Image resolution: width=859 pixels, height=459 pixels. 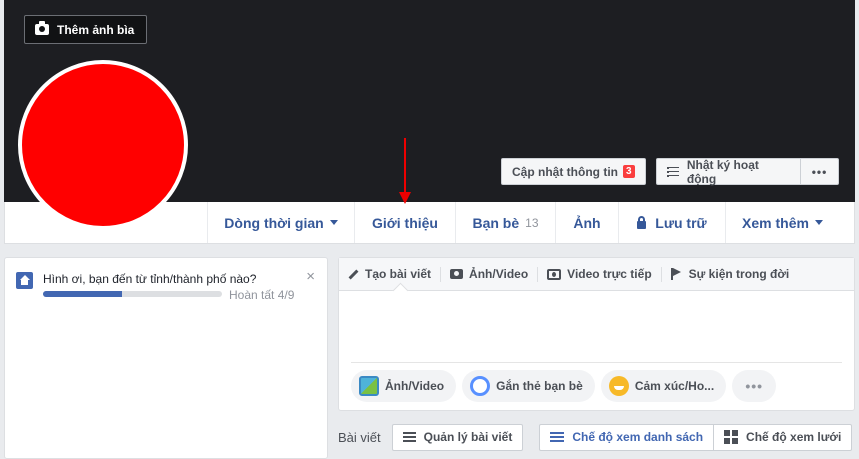 What do you see at coordinates (499, 274) in the screenshot?
I see `photo-video-tab-label: Ảnh/Video` at bounding box center [499, 274].